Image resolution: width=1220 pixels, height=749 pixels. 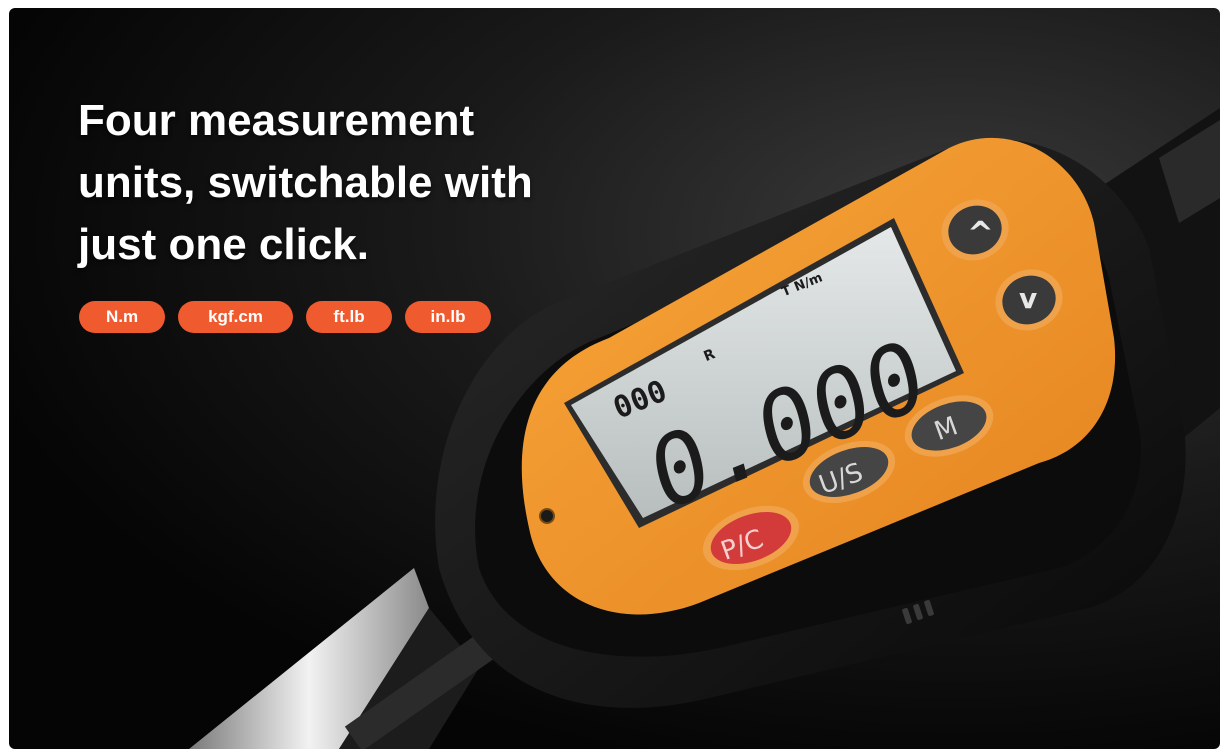 What do you see at coordinates (448, 317) in the screenshot?
I see `unit-pill-inlb: in.lb` at bounding box center [448, 317].